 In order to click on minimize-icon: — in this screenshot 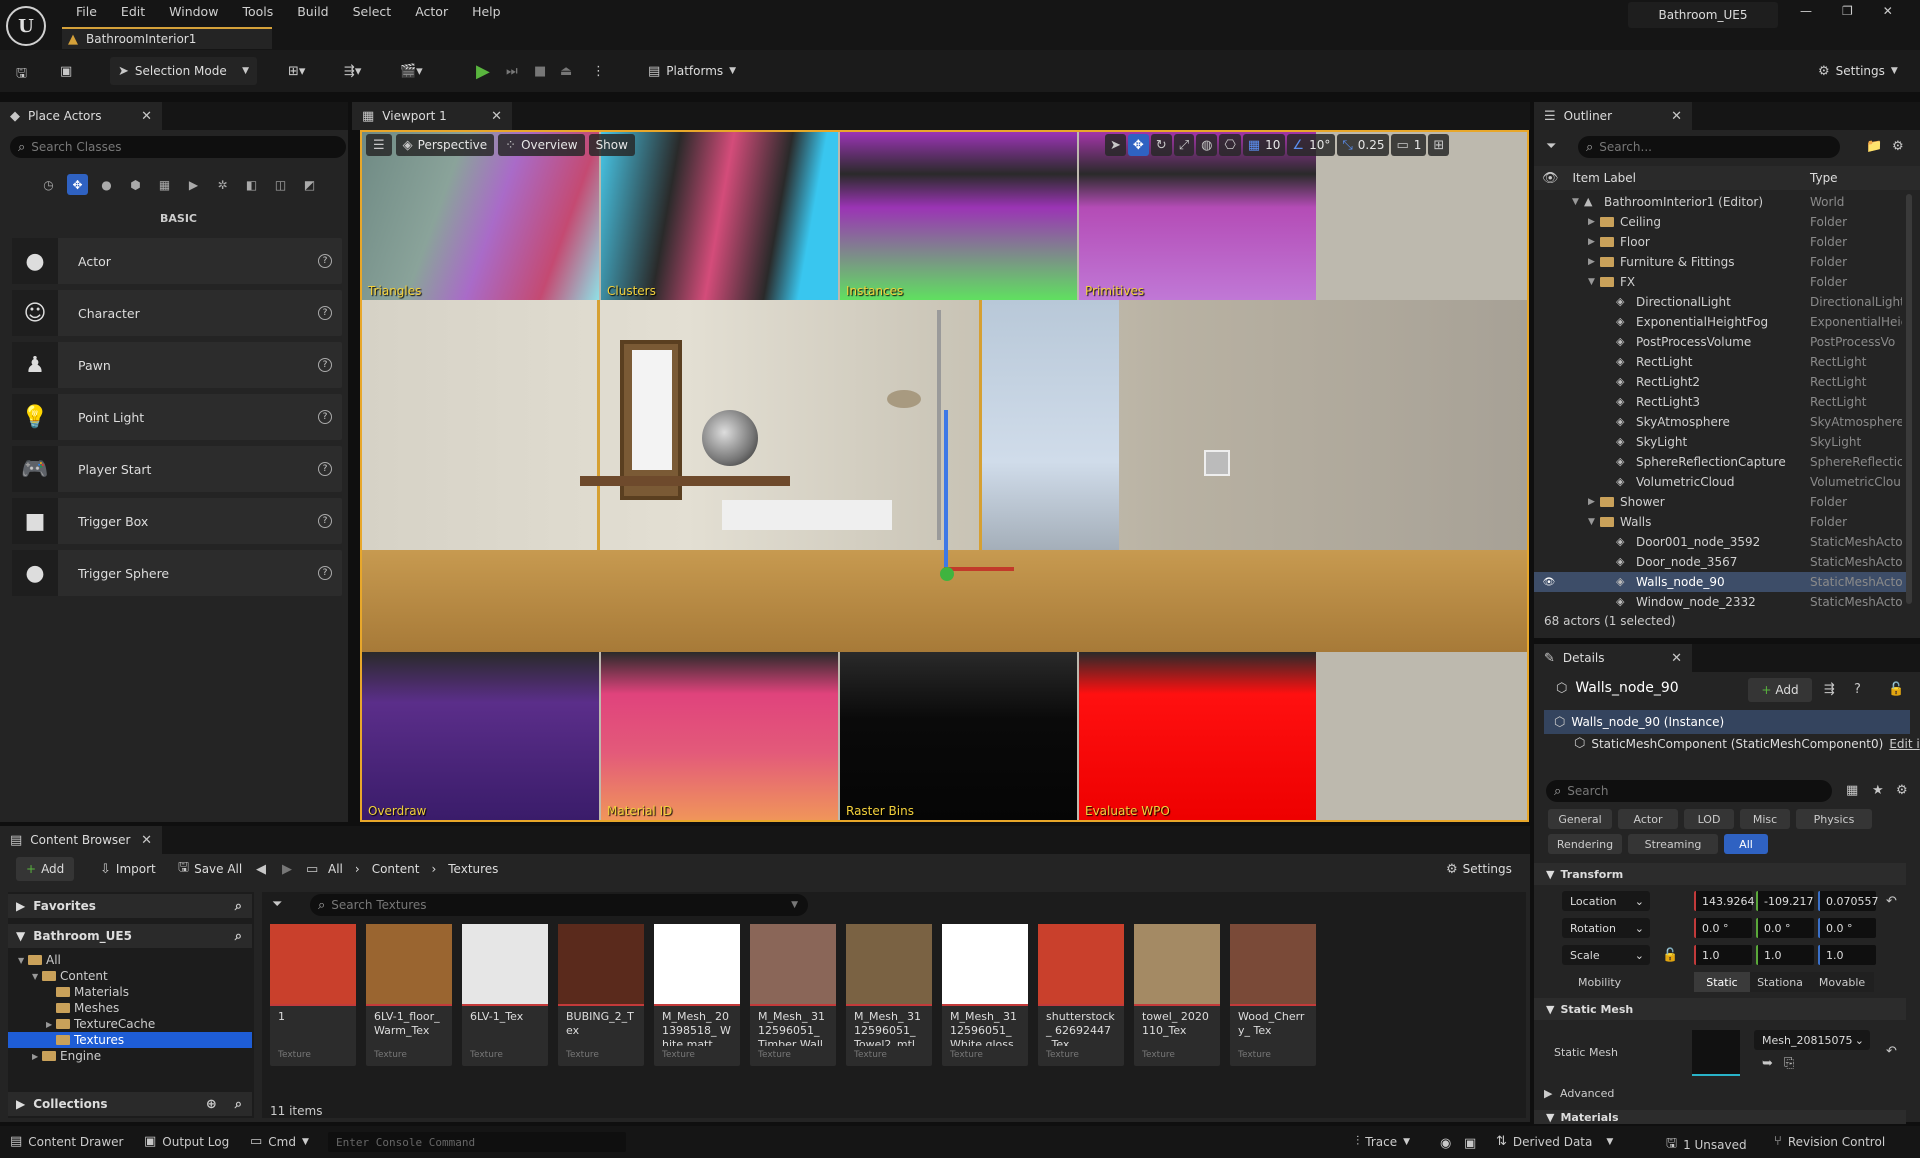, I will do `click(1806, 11)`.